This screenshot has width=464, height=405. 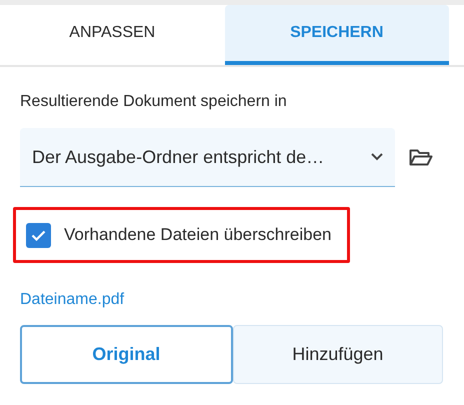 I want to click on filename-link: Dateiname.pdf, so click(x=72, y=300).